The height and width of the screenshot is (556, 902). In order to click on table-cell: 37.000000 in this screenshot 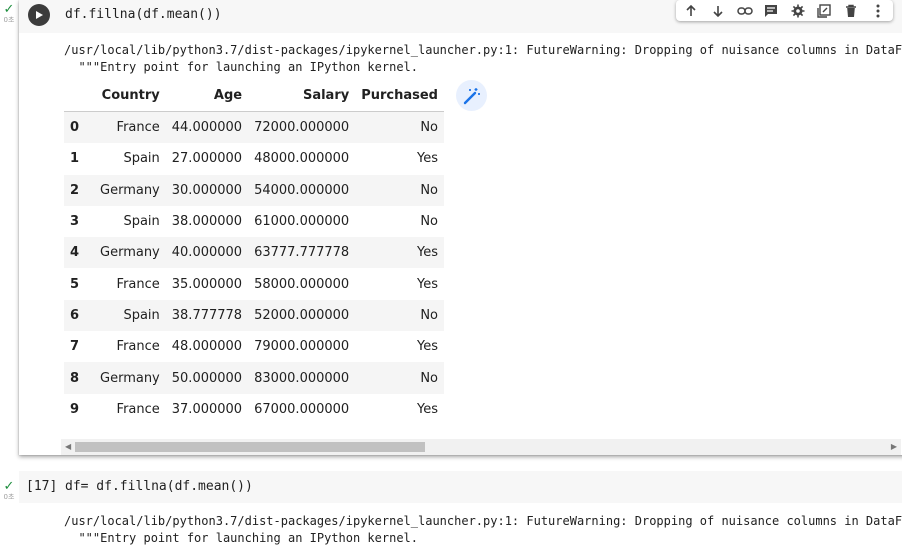, I will do `click(207, 409)`.